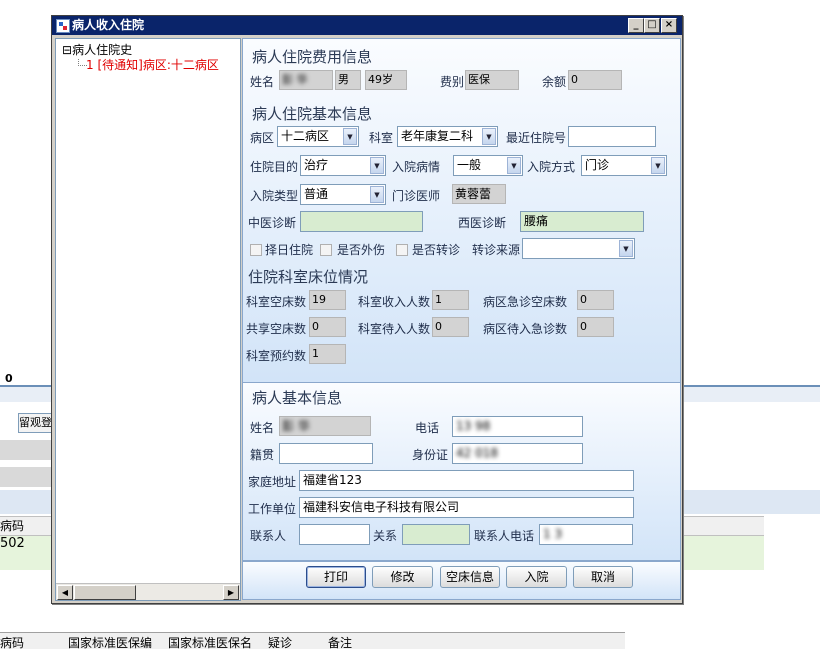  I want to click on collapse-icon: ⊟, so click(67, 50).